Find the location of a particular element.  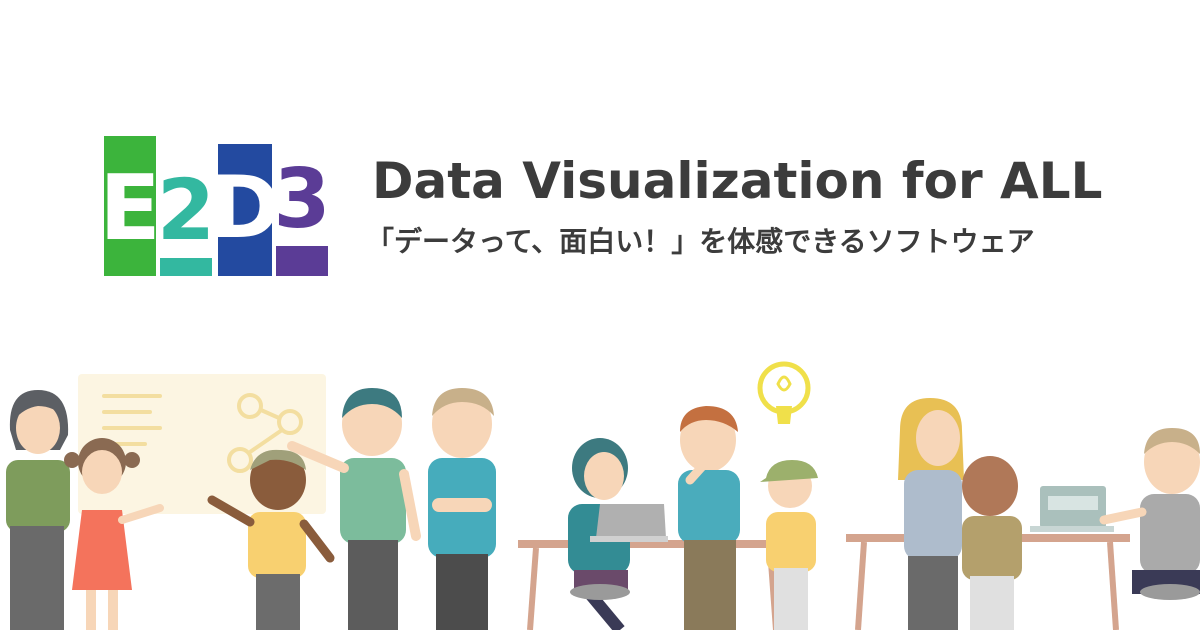

headline: Data Visualization for ALL is located at coordinates (737, 181).